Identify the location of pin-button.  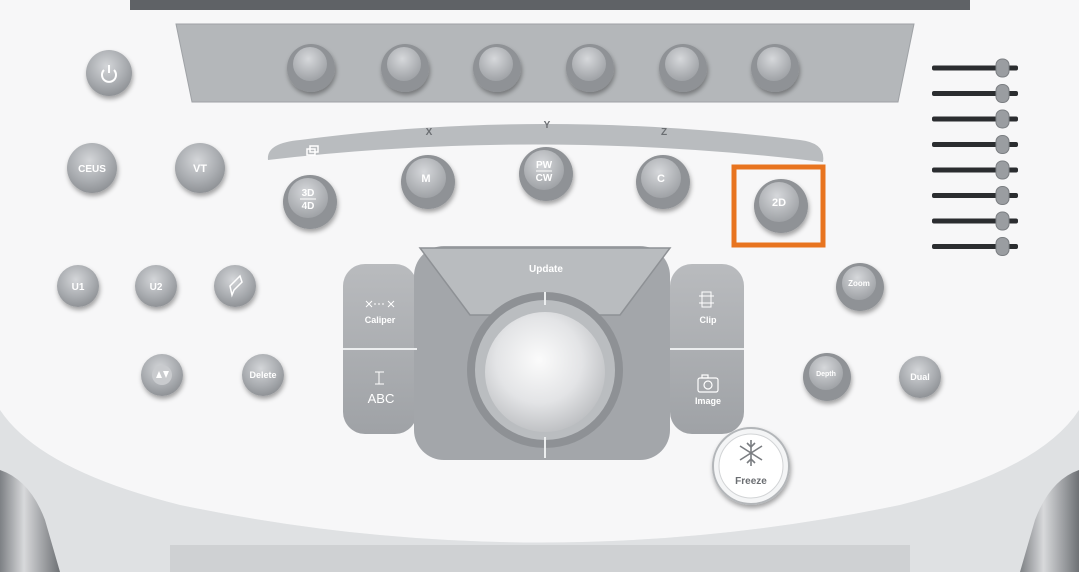
(235, 286).